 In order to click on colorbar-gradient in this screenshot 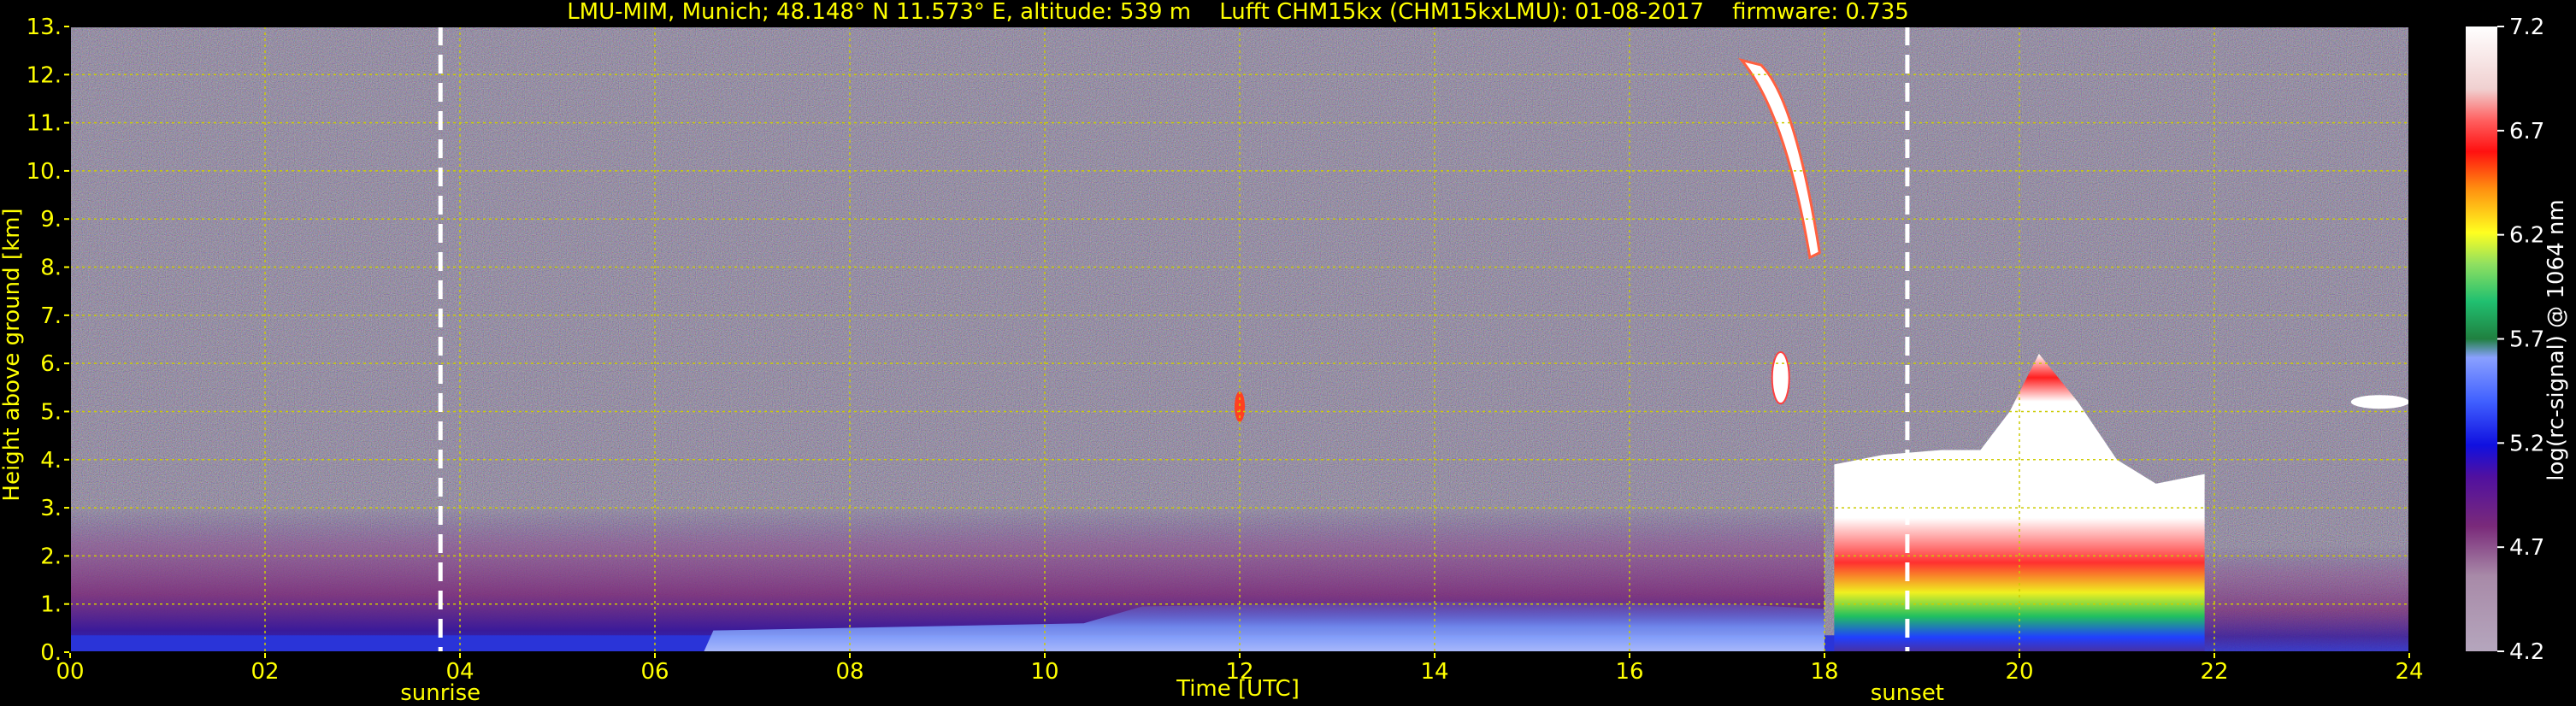, I will do `click(2481, 338)`.